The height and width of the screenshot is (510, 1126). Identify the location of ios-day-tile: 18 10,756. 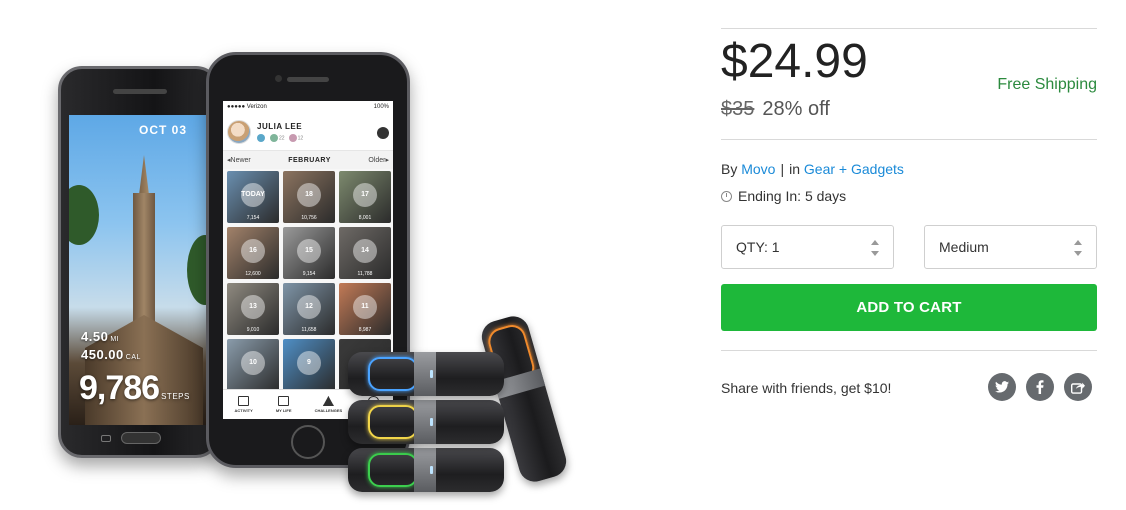
(309, 197).